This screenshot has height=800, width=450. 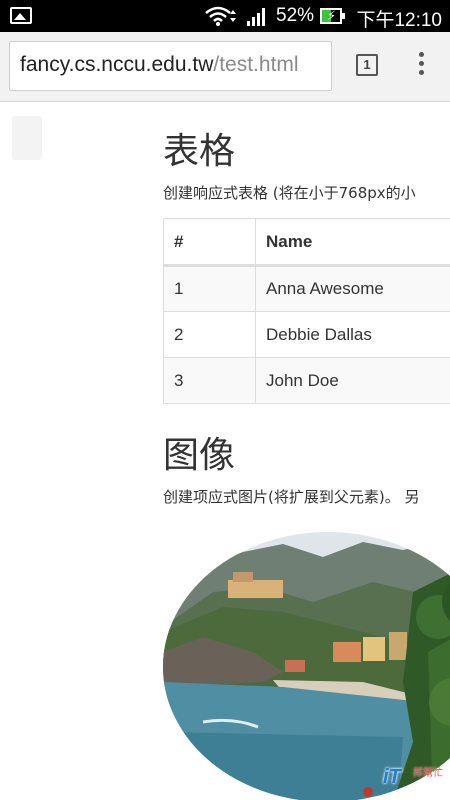 I want to click on signal-icon, so click(x=256, y=17).